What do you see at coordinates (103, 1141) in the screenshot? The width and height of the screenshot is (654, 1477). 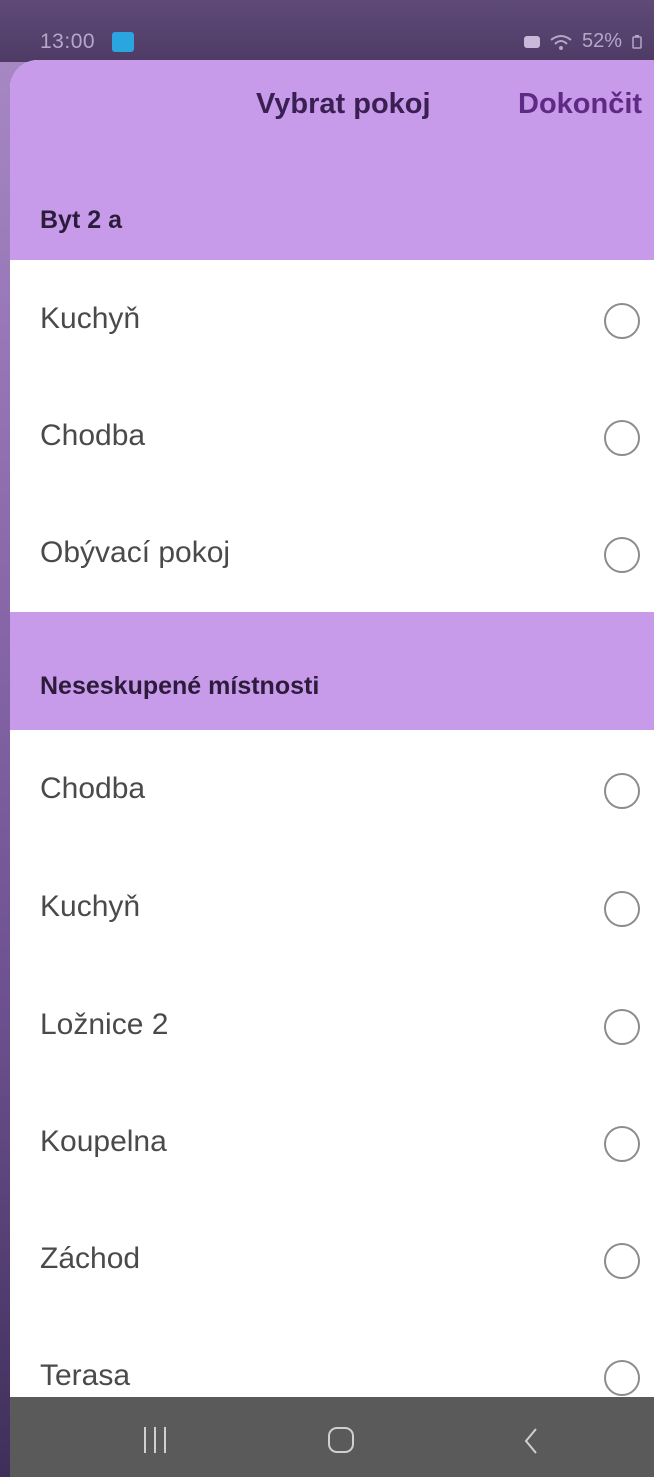 I see `room-label: Koupelna` at bounding box center [103, 1141].